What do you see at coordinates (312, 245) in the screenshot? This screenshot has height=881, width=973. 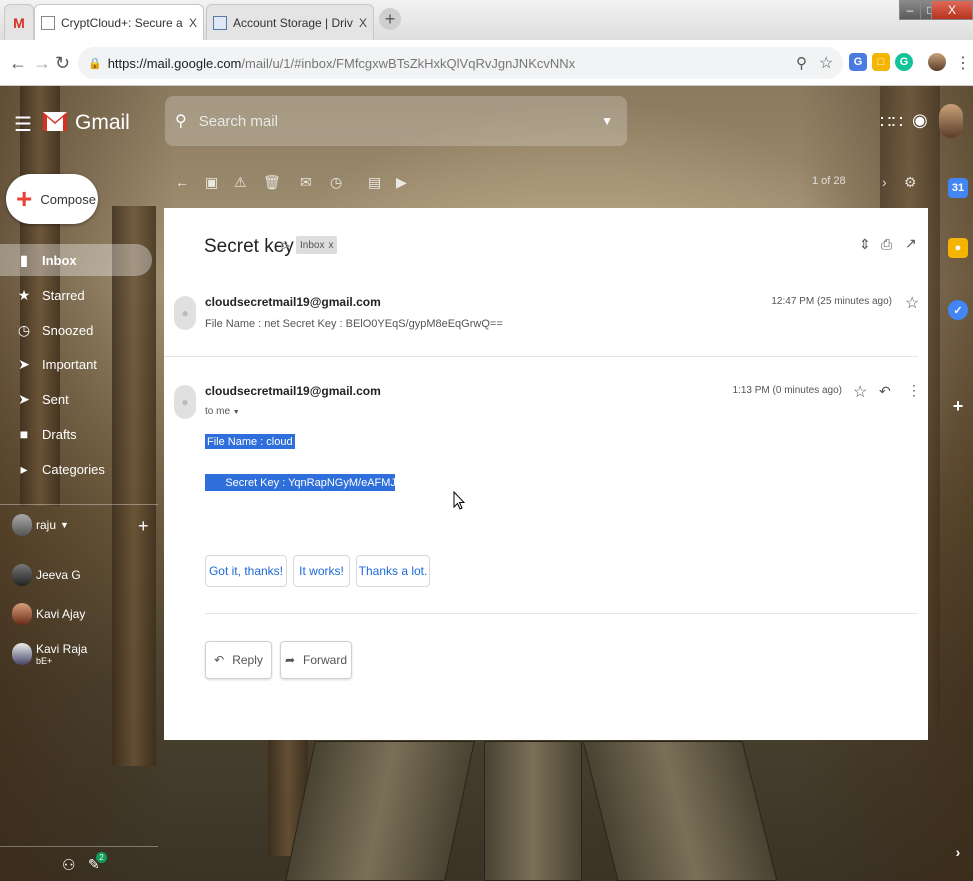 I see `label-chip-text: Inbox` at bounding box center [312, 245].